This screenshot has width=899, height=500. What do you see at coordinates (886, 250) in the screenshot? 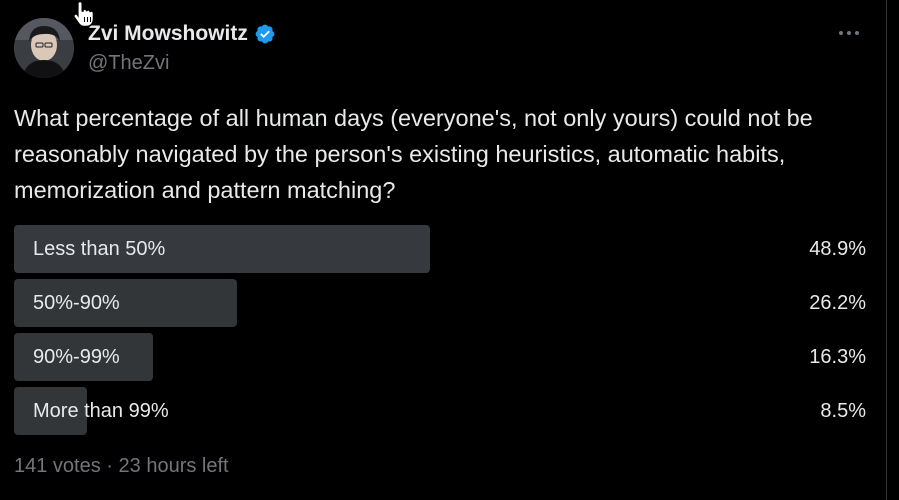
I see `timeline-border` at bounding box center [886, 250].